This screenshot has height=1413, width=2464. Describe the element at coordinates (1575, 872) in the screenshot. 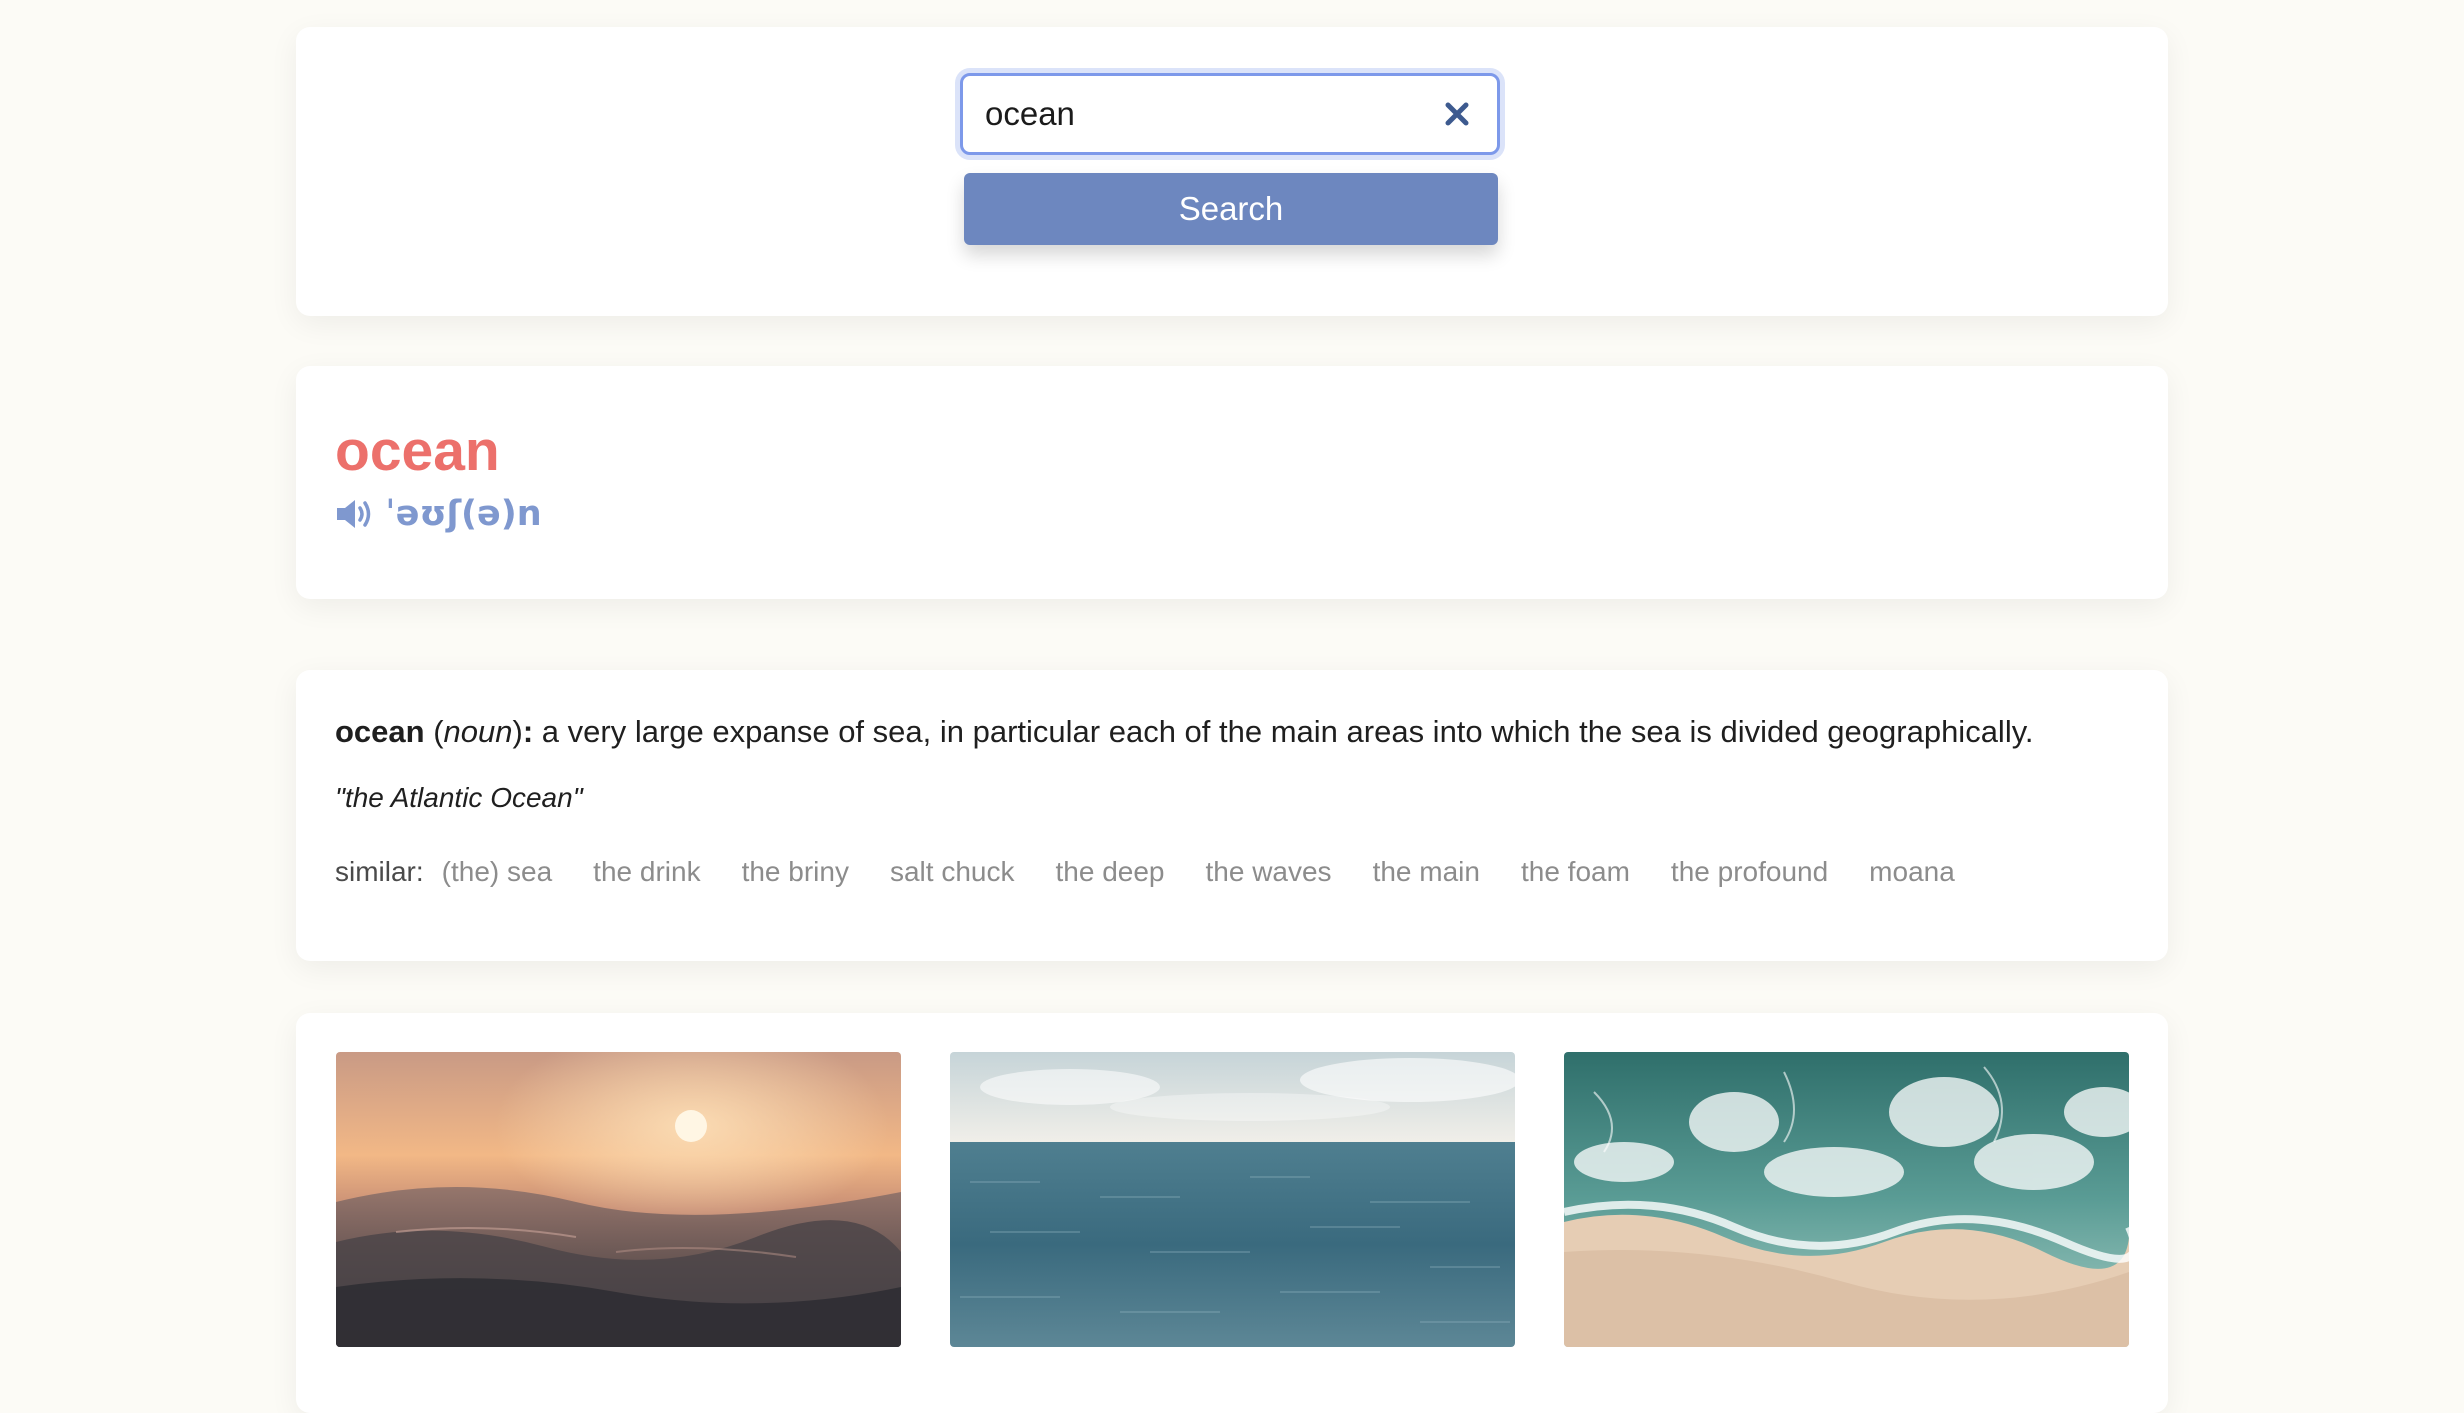

I see `synonym-link: the foam` at that location.